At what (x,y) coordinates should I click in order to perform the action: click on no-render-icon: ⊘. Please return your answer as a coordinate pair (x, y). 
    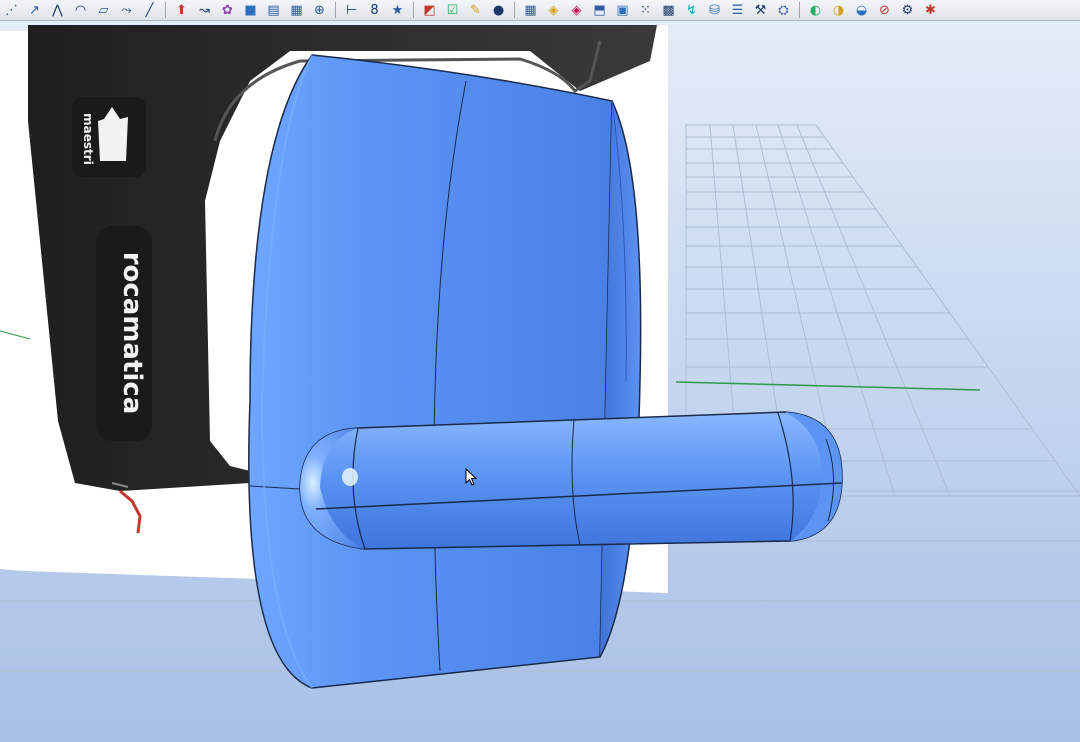
    Looking at the image, I should click on (884, 10).